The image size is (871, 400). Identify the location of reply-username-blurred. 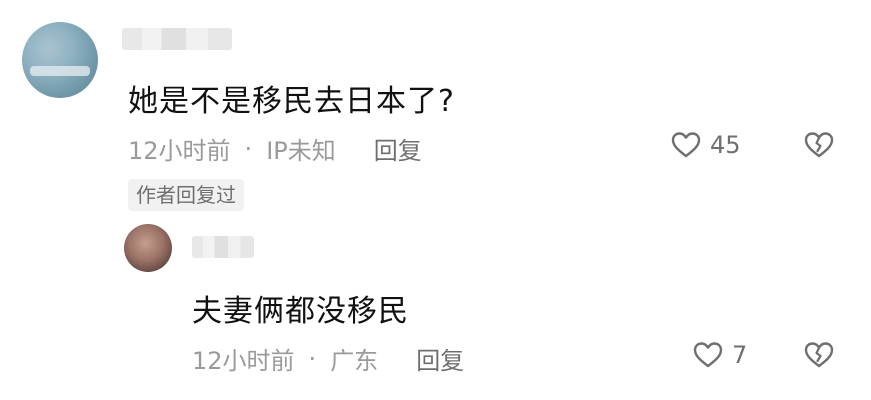
(223, 247).